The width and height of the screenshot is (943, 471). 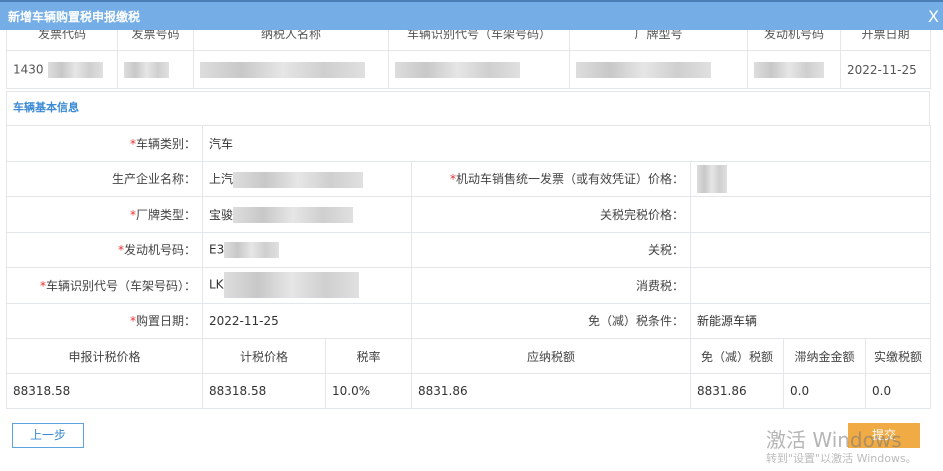 What do you see at coordinates (569, 179) in the screenshot?
I see `invoice-price-label: 机动车销售统一发票（或有效凭证）价格：` at bounding box center [569, 179].